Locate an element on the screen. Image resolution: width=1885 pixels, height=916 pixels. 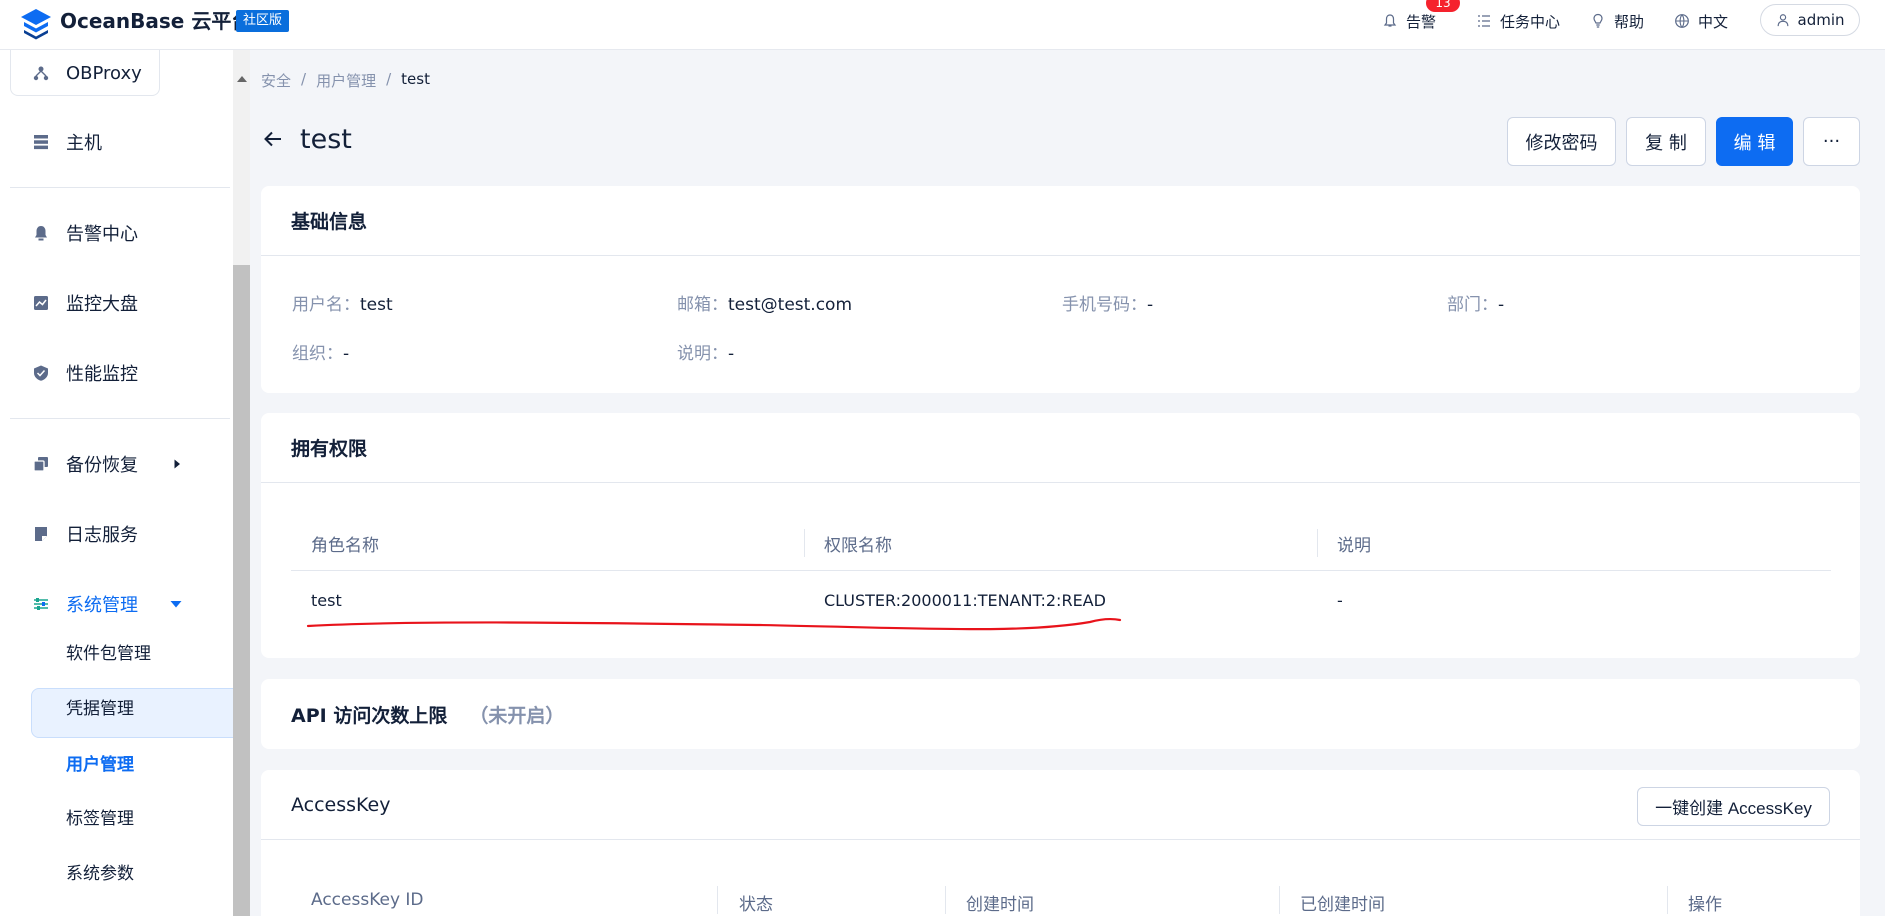
phone-label: 手机号码： is located at coordinates (1104, 305).